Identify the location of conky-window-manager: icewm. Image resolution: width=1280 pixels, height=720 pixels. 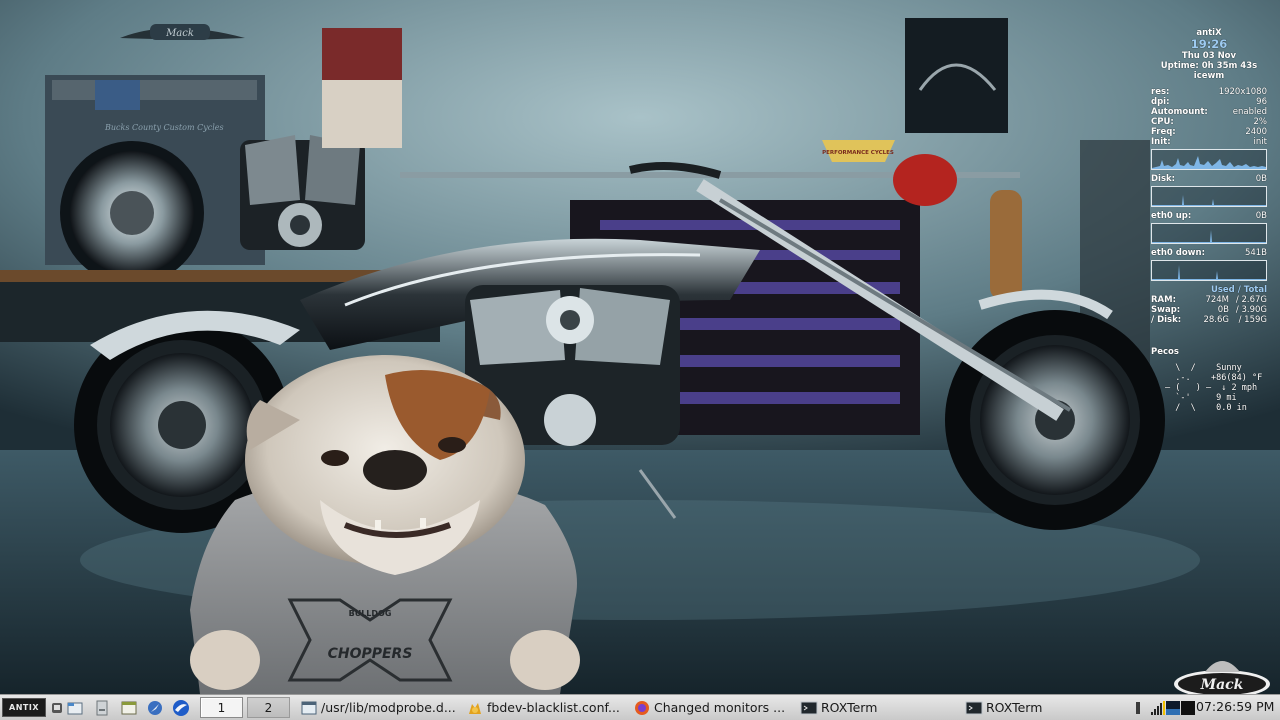
(1209, 76).